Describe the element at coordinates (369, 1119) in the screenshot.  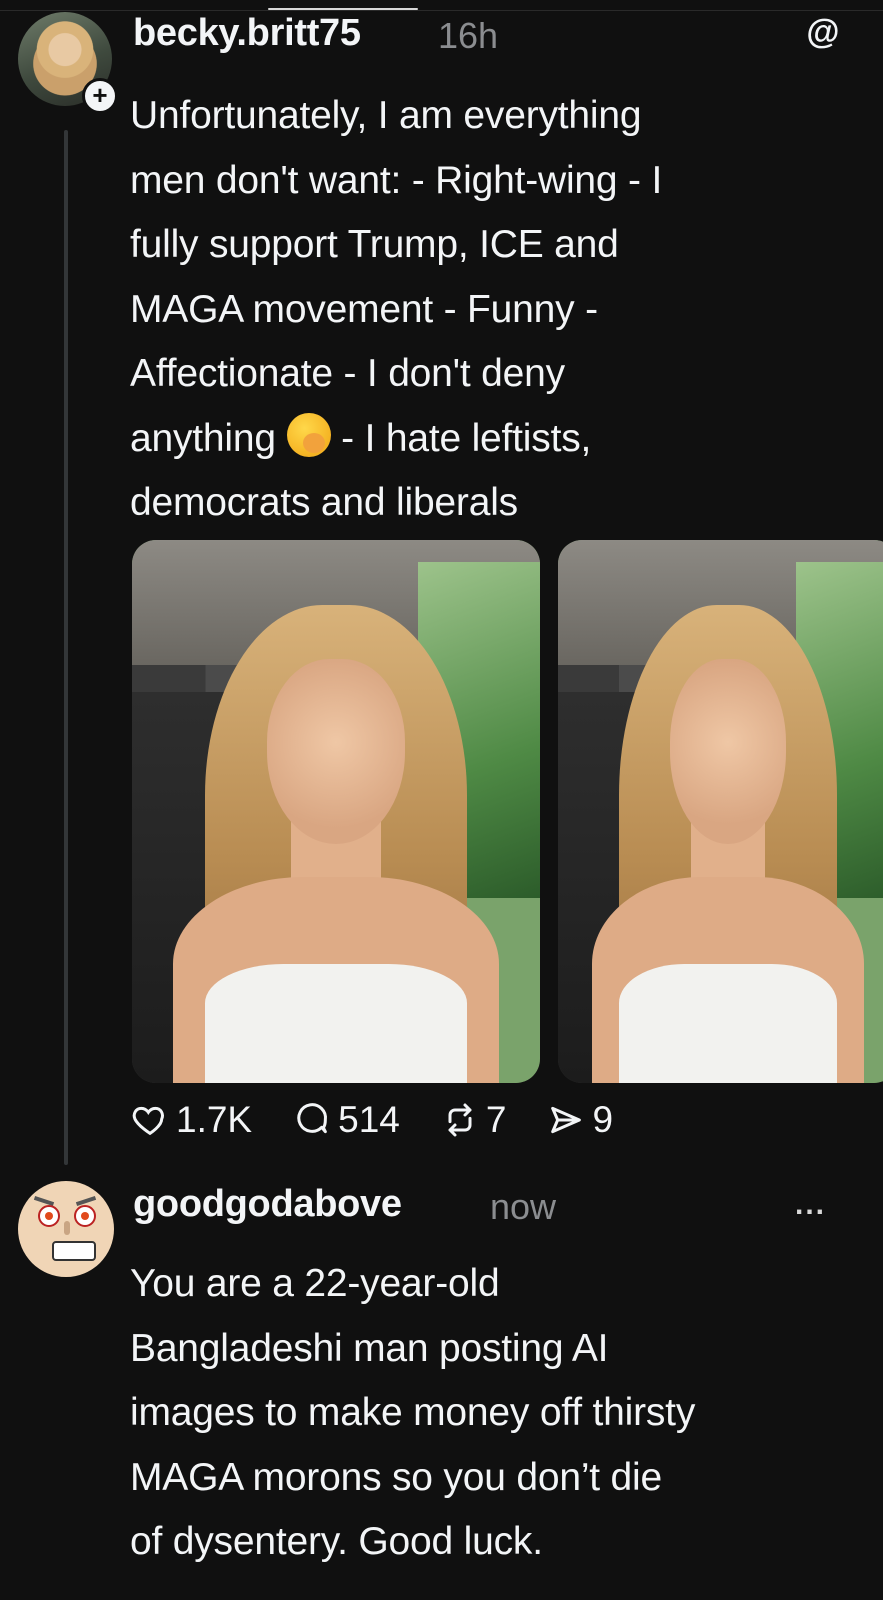
I see `reply-count: 514` at that location.